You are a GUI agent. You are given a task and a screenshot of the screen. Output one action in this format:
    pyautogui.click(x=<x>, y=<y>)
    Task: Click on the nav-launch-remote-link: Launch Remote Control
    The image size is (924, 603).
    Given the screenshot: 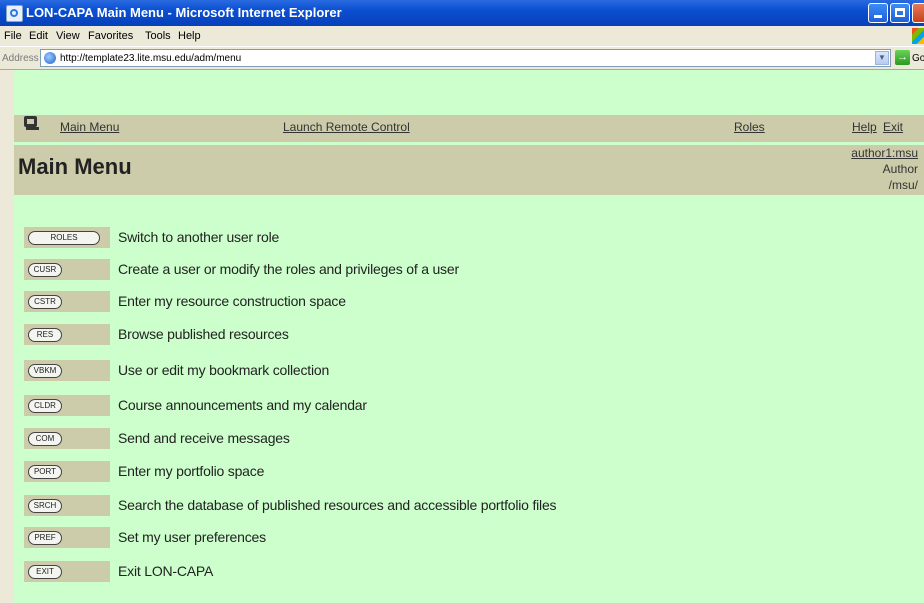 What is the action you would take?
    pyautogui.click(x=346, y=127)
    